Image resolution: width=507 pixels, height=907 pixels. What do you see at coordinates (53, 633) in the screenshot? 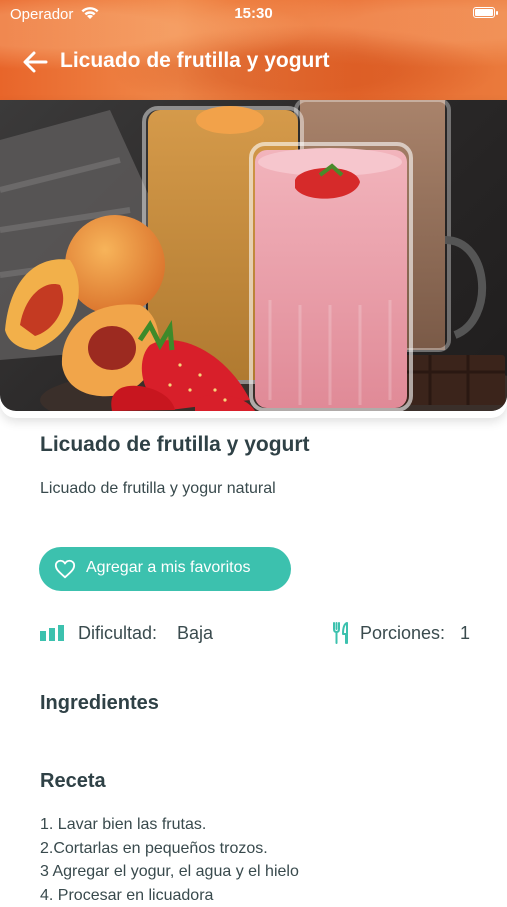
I see `bar-chart-icon` at bounding box center [53, 633].